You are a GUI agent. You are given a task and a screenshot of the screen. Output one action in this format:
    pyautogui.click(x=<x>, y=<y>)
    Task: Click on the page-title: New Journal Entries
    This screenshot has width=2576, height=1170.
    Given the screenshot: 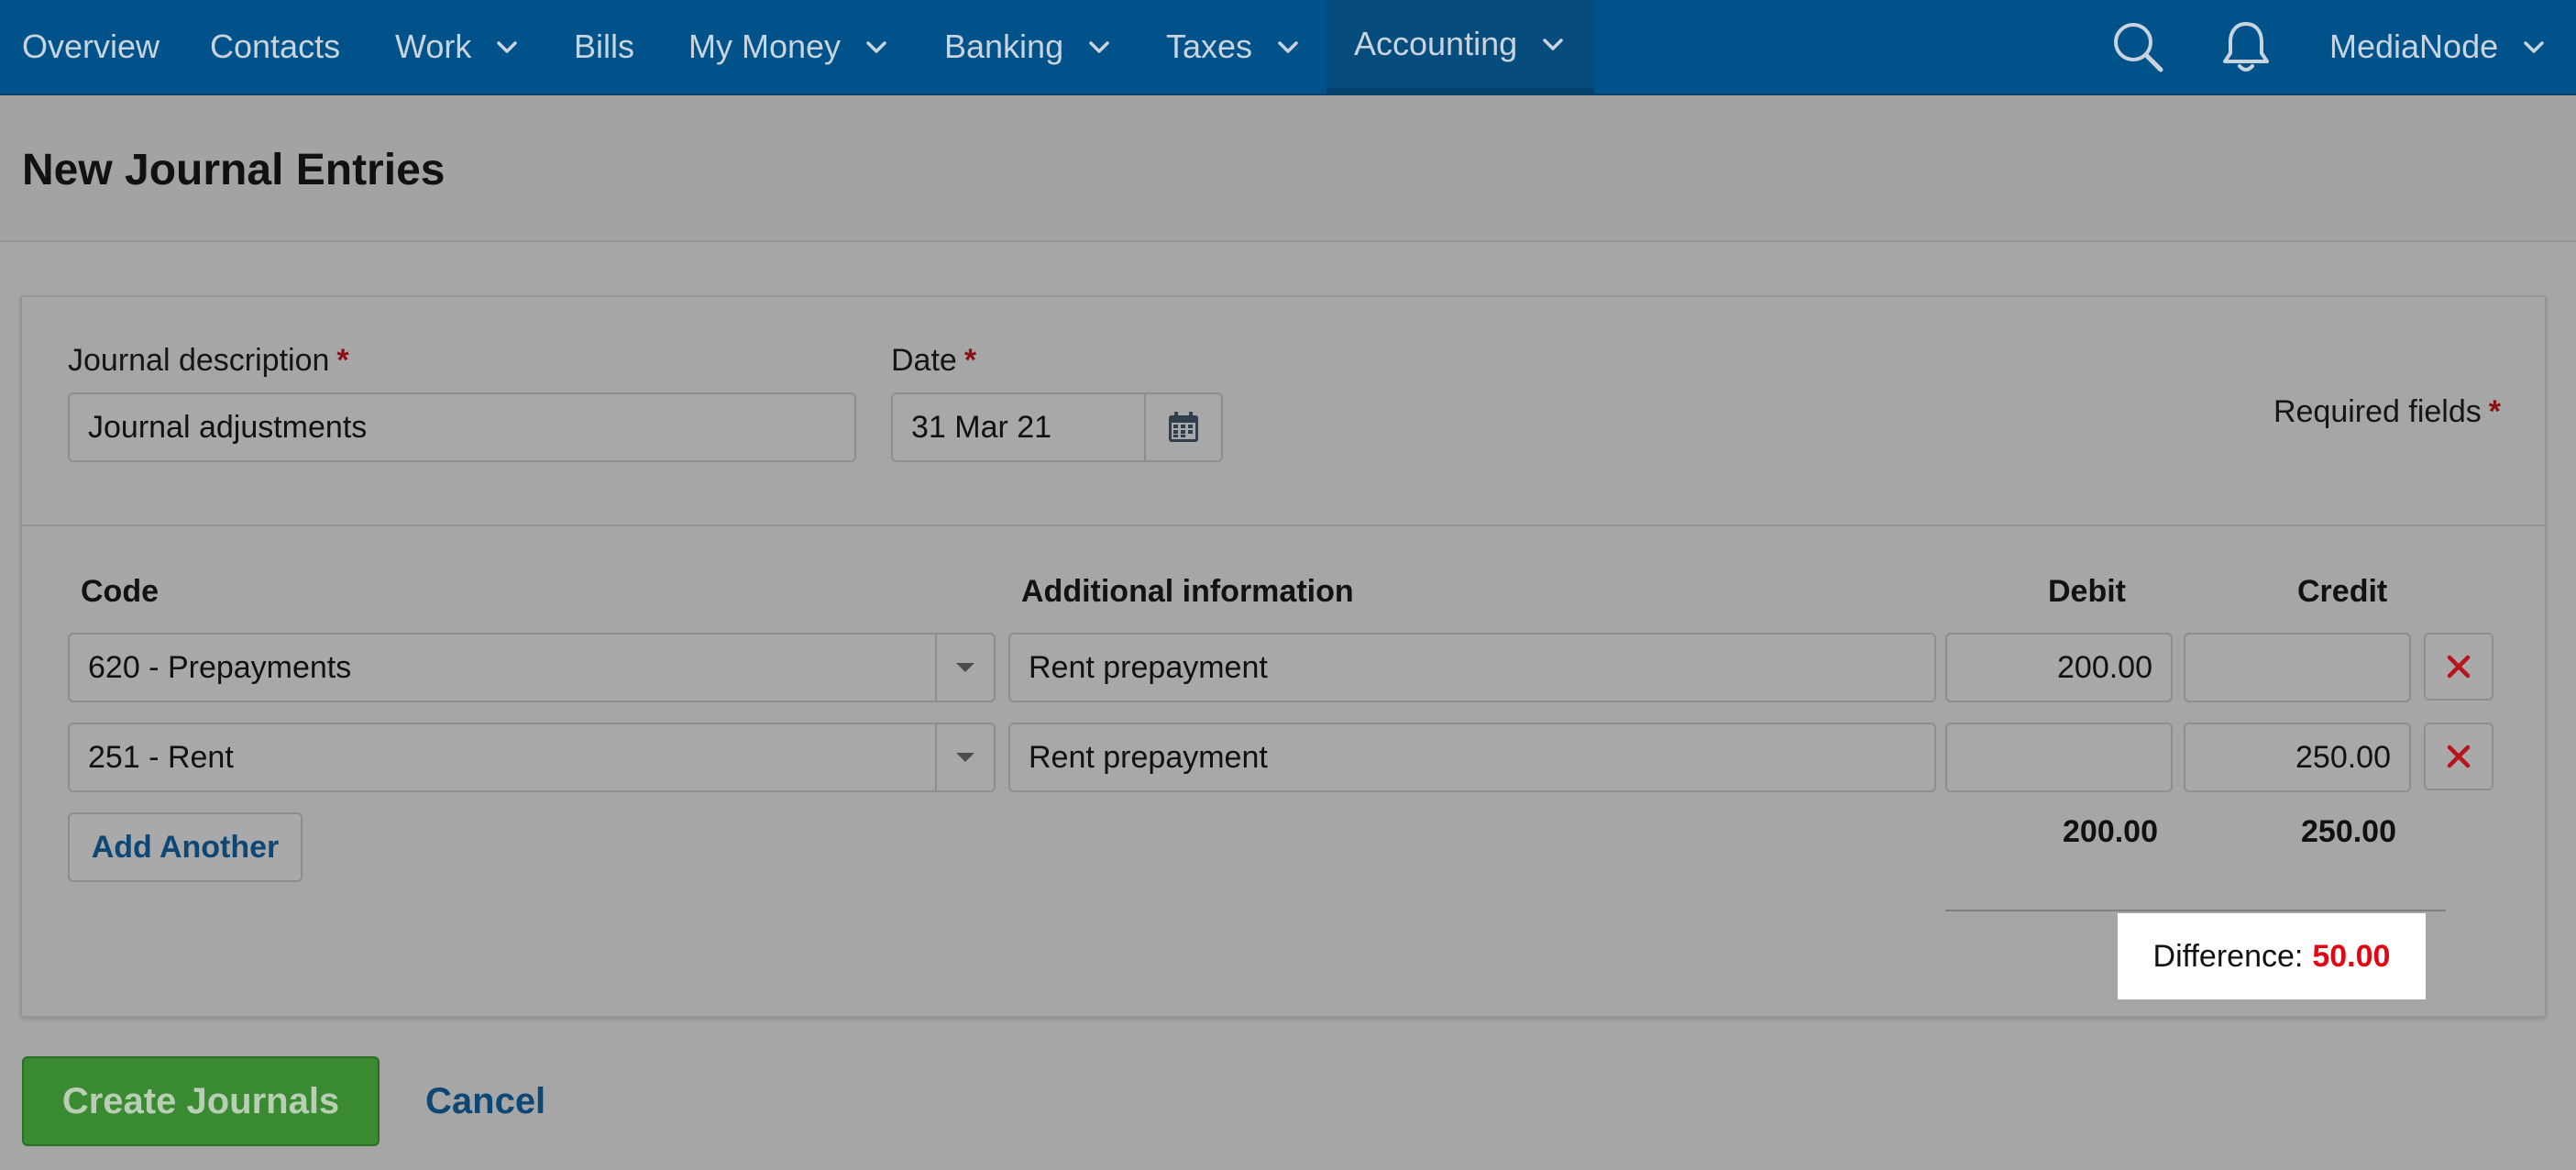 What is the action you would take?
    pyautogui.click(x=234, y=170)
    